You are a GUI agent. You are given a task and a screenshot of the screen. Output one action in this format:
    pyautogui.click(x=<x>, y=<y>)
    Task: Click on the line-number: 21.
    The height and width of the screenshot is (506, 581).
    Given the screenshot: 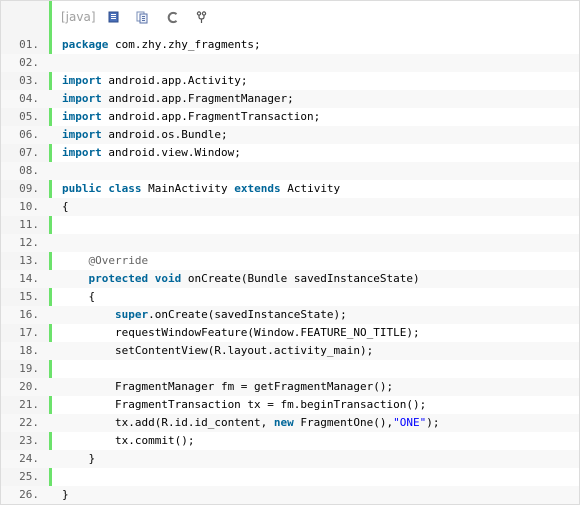 What is the action you would take?
    pyautogui.click(x=29, y=404)
    